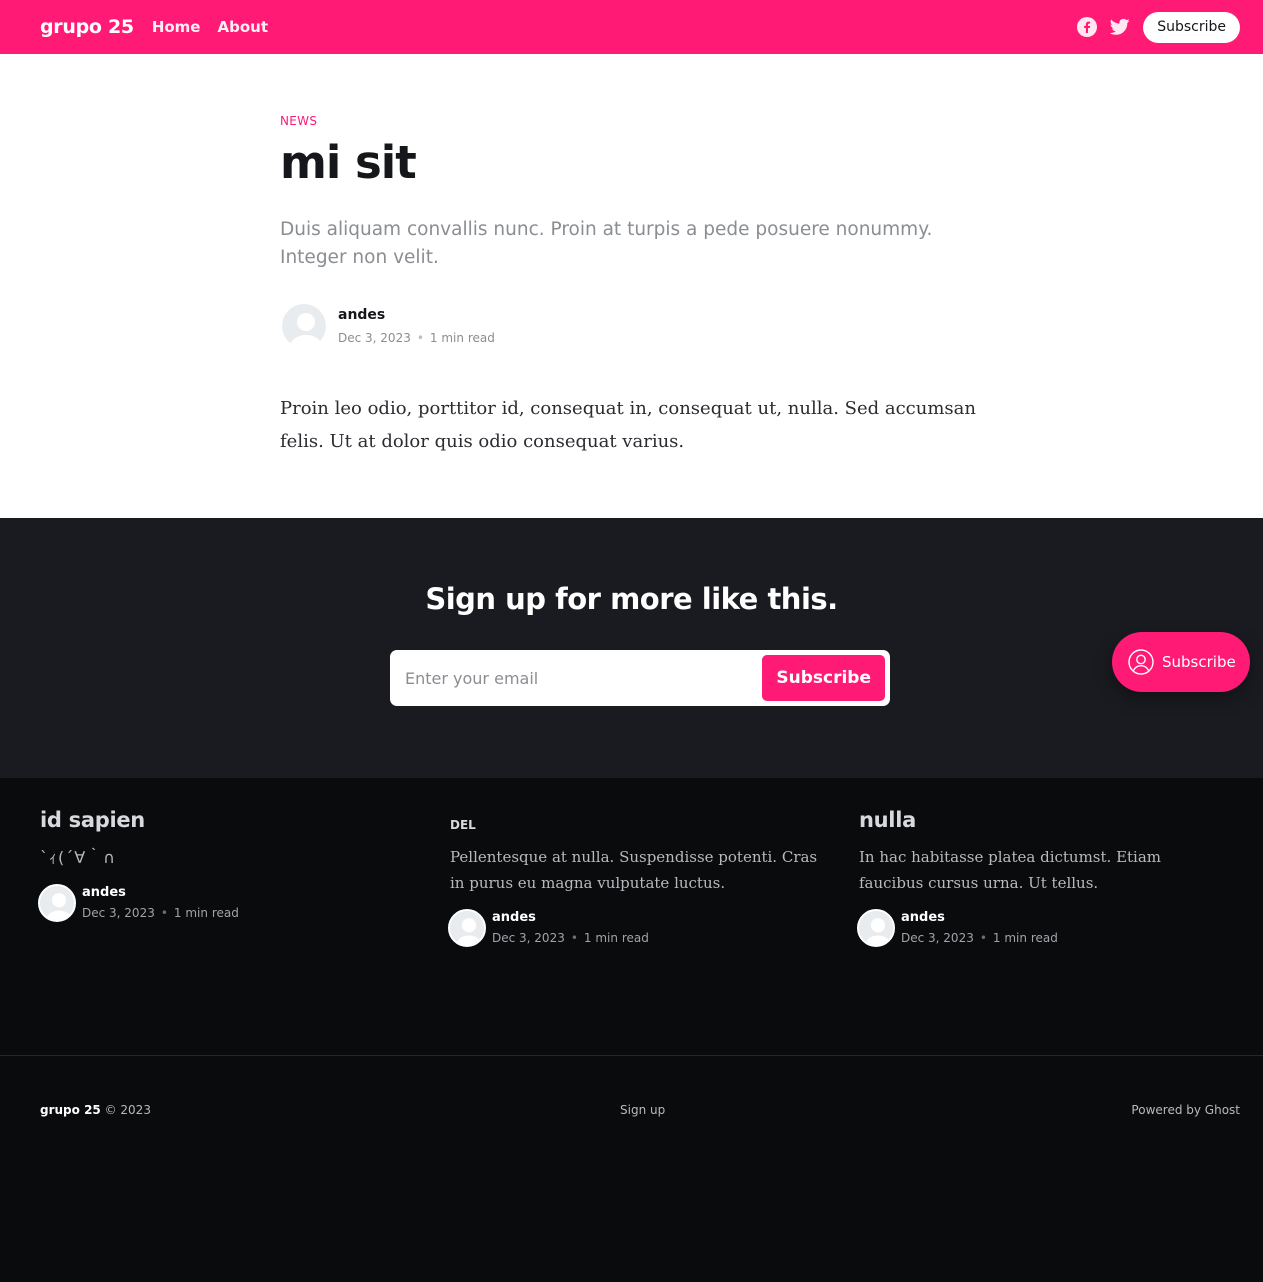 The height and width of the screenshot is (1282, 1263). What do you see at coordinates (127, 1110) in the screenshot?
I see `footer-copyright-text: © 2023` at bounding box center [127, 1110].